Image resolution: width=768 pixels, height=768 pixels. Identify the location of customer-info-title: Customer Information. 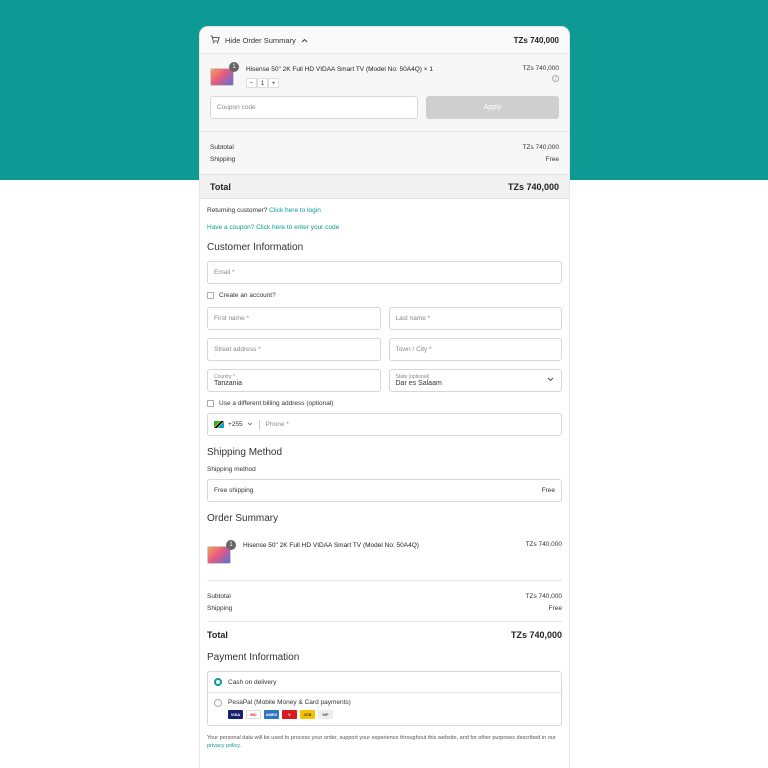
(255, 247).